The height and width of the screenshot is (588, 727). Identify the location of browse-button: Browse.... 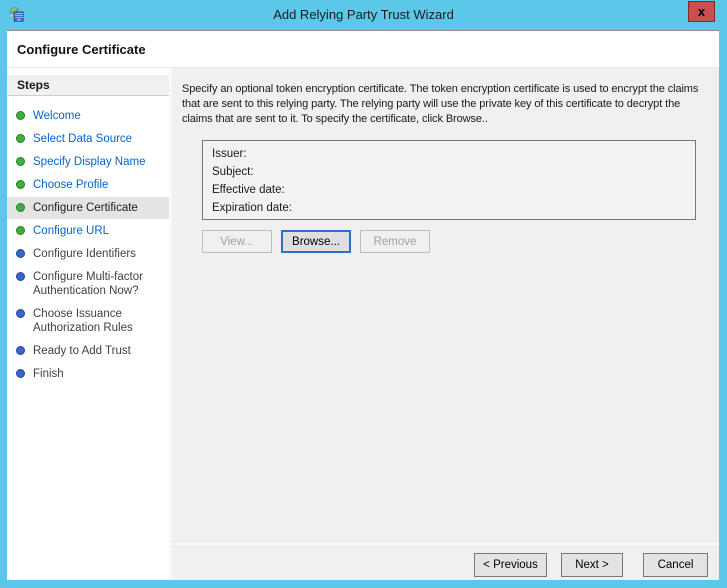
(316, 241).